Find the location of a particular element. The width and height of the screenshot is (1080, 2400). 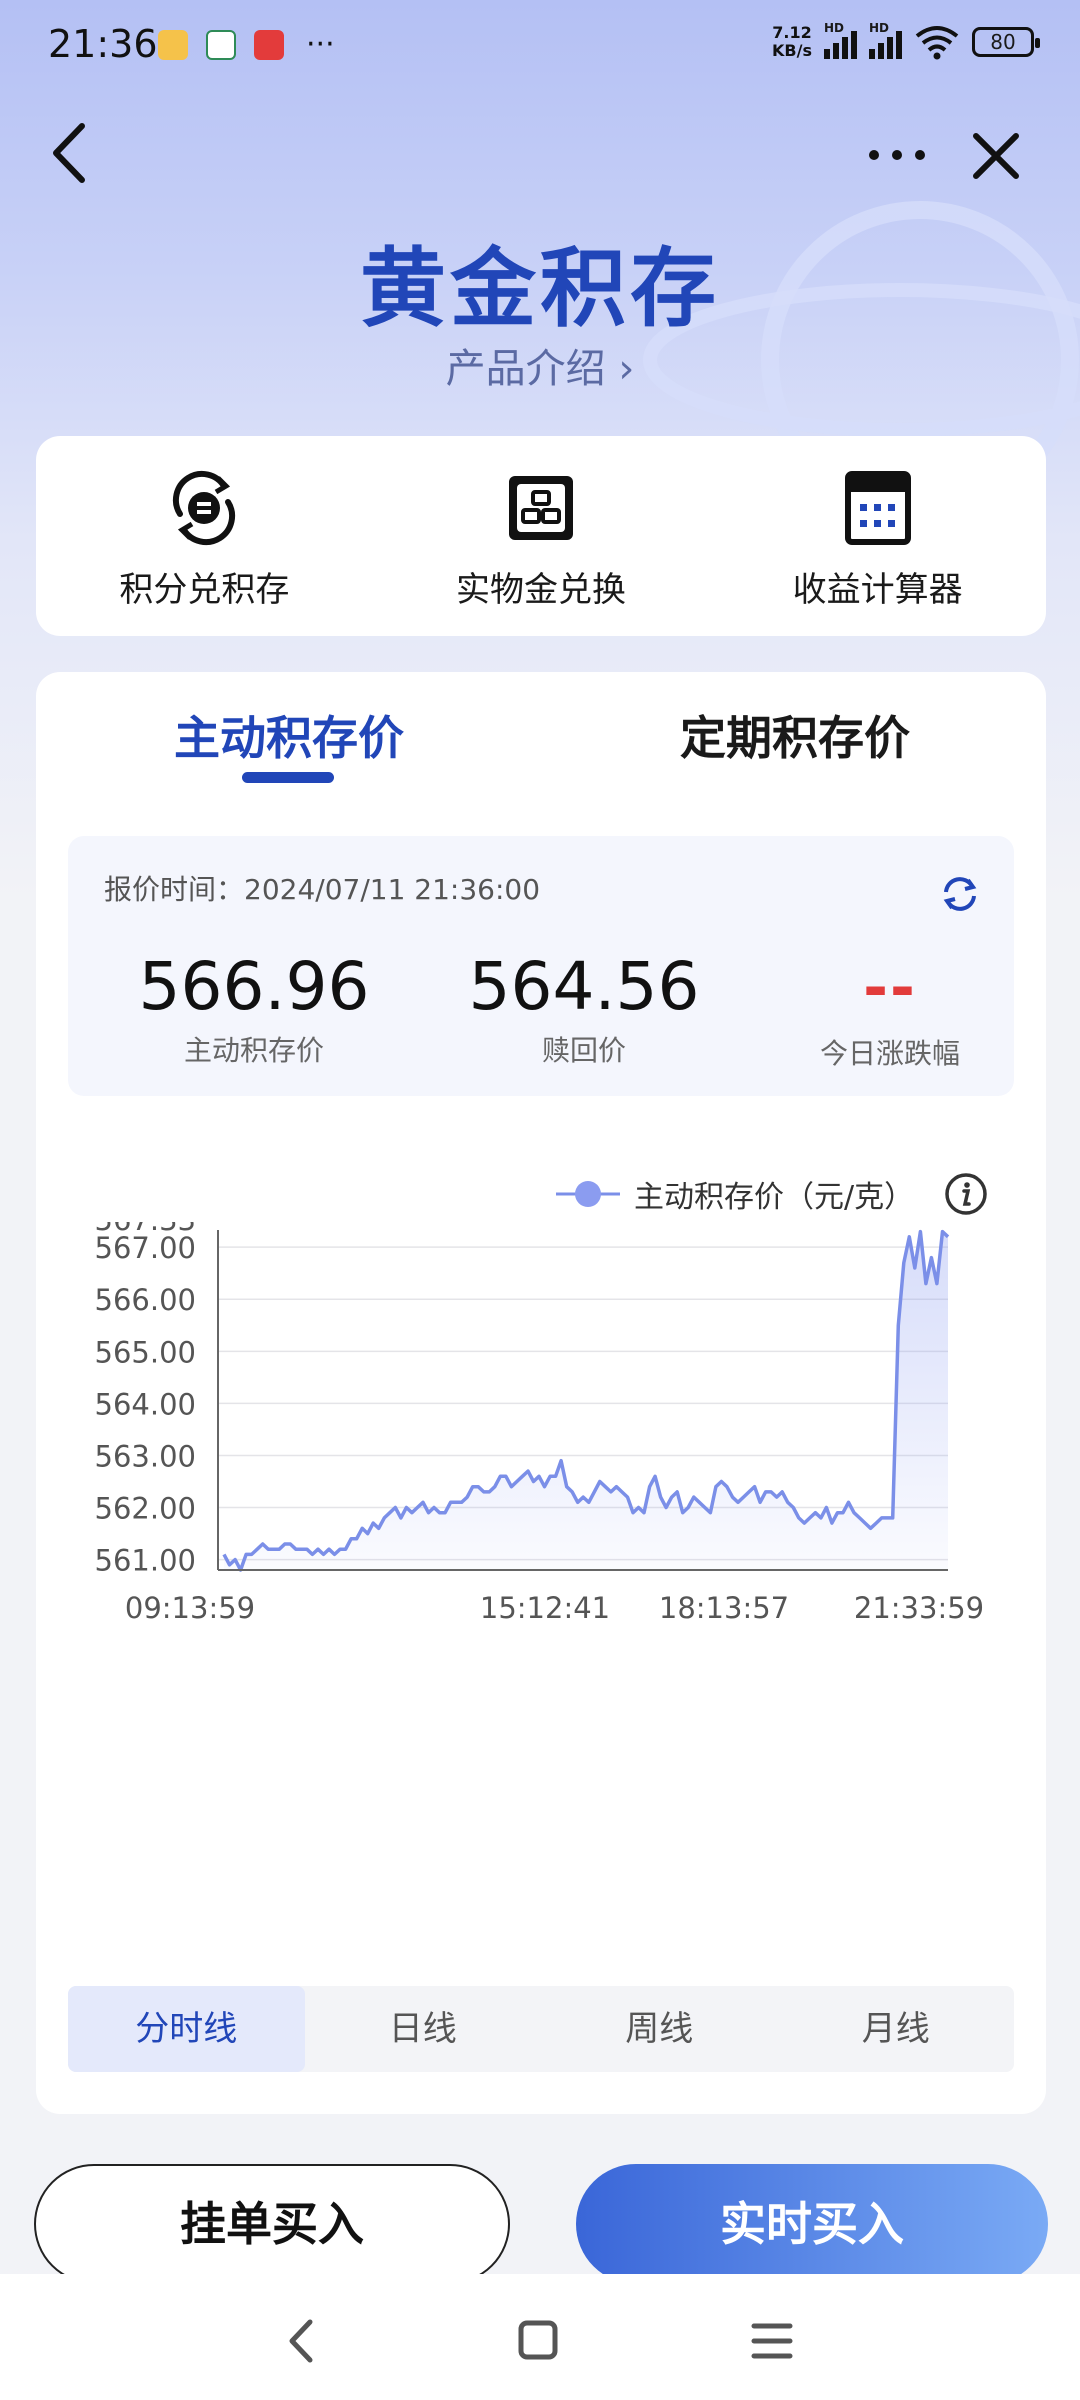

y-tick-label: 565.00 is located at coordinates (145, 1352).